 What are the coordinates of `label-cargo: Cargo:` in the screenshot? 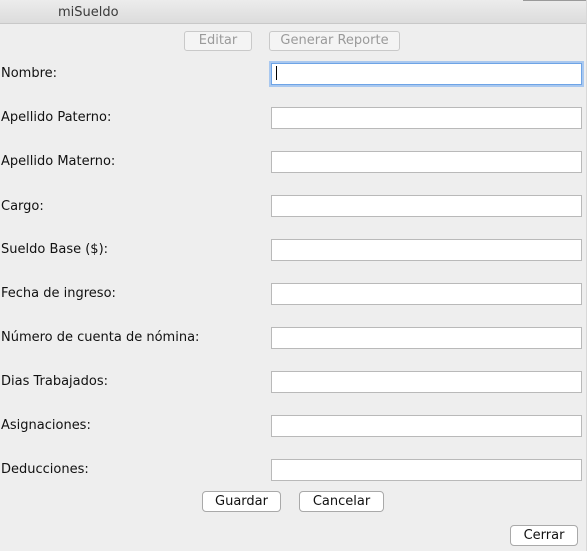 It's located at (22, 206).